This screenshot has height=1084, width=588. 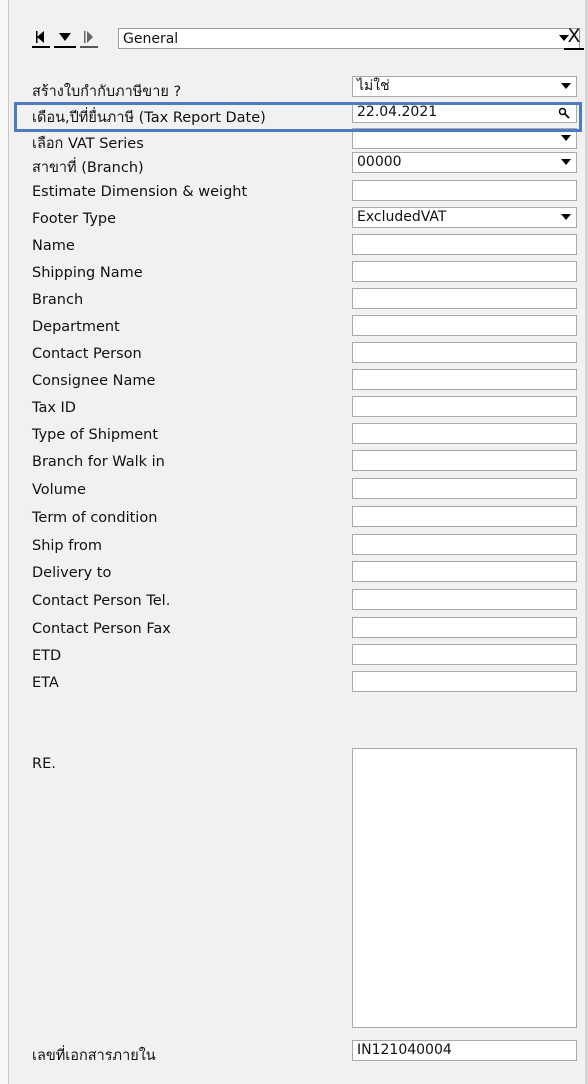 I want to click on property-label: Branch for Walk in, so click(x=98, y=462).